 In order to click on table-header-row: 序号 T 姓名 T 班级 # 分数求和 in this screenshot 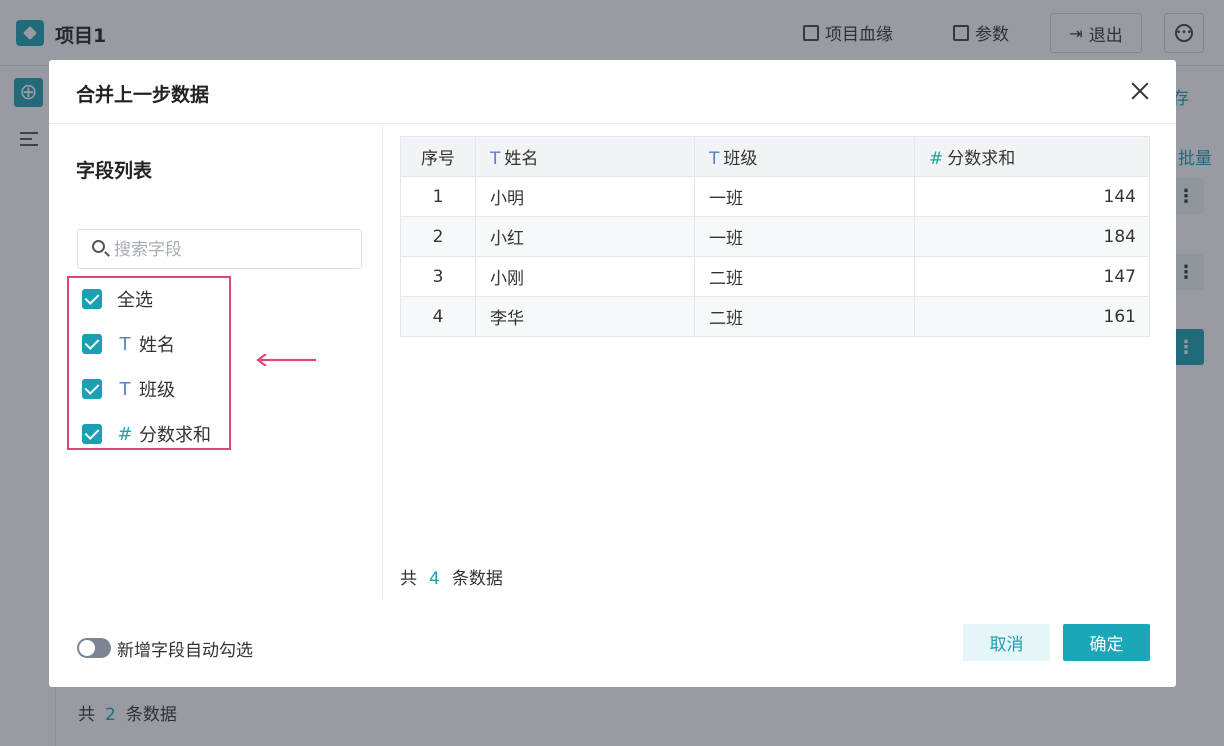, I will do `click(775, 156)`.